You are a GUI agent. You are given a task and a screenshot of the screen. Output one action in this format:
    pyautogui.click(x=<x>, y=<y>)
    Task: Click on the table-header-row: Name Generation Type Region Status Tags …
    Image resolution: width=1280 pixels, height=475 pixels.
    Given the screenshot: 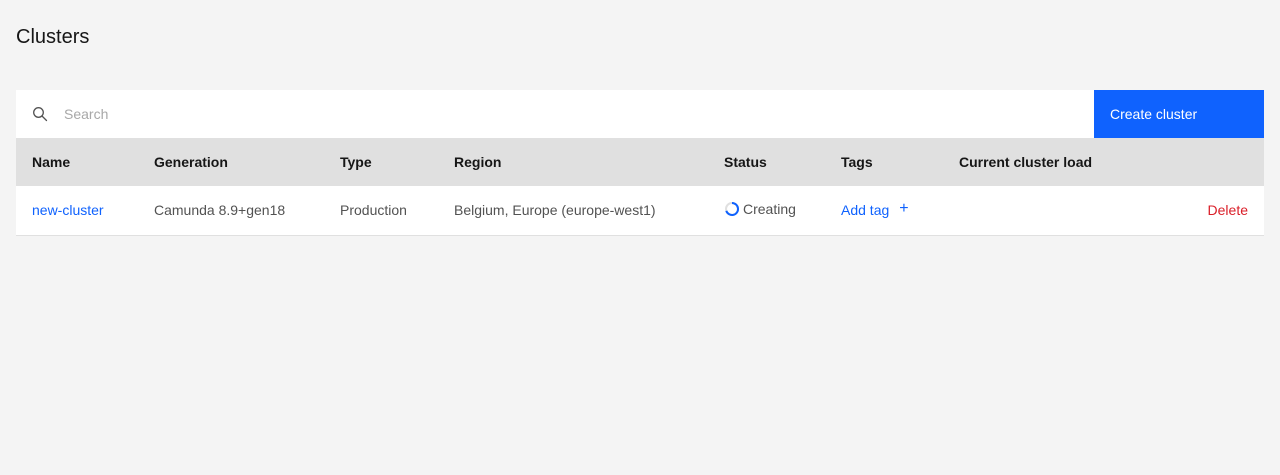 What is the action you would take?
    pyautogui.click(x=640, y=162)
    